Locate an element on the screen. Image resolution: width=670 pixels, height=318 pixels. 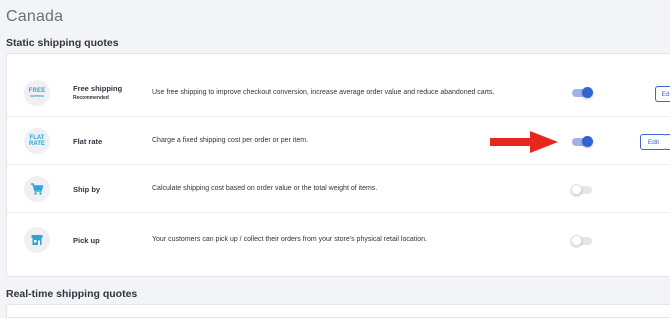
method-name-flat-rate: Flat rate is located at coordinates (88, 141).